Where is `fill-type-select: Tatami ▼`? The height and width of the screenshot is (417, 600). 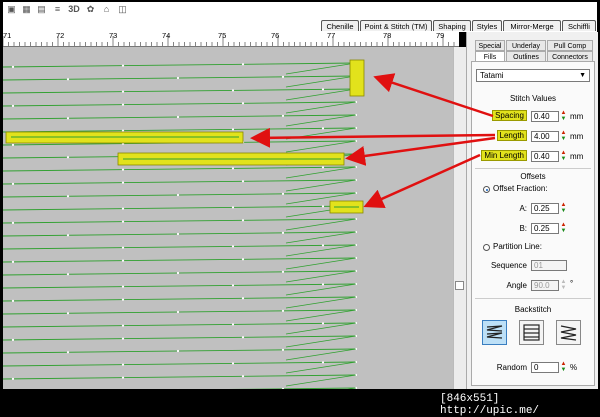 fill-type-select: Tatami ▼ is located at coordinates (533, 75).